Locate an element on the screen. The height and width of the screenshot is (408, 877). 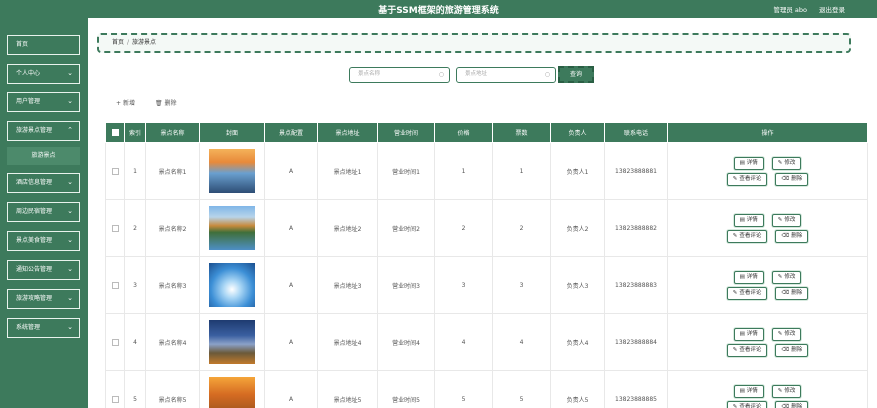
column-header: 票数 is located at coordinates (521, 132).